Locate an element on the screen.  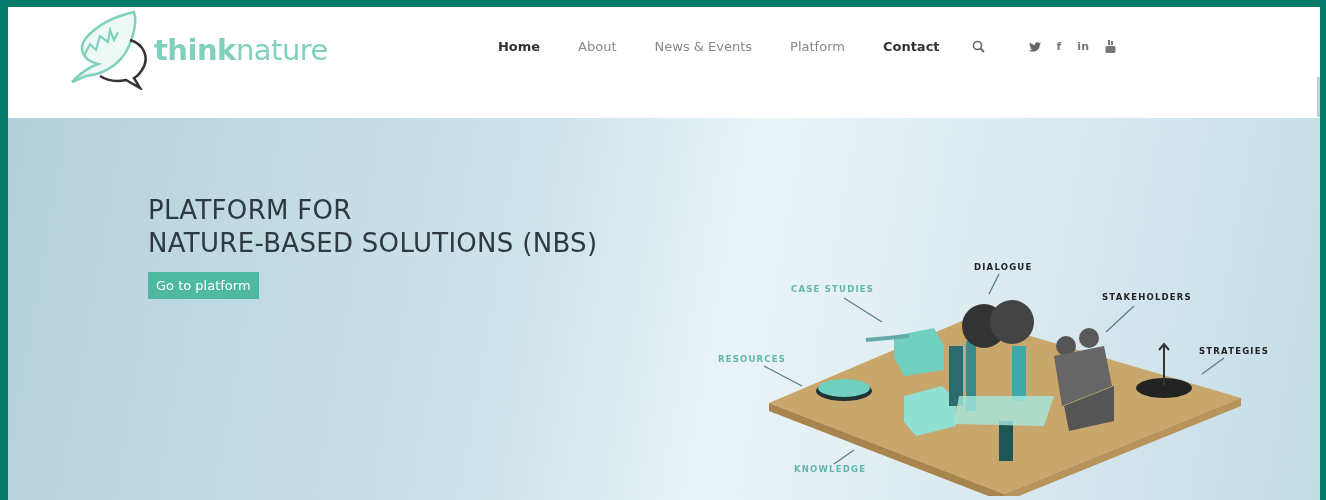
nav-link: Contact is located at coordinates (911, 46).